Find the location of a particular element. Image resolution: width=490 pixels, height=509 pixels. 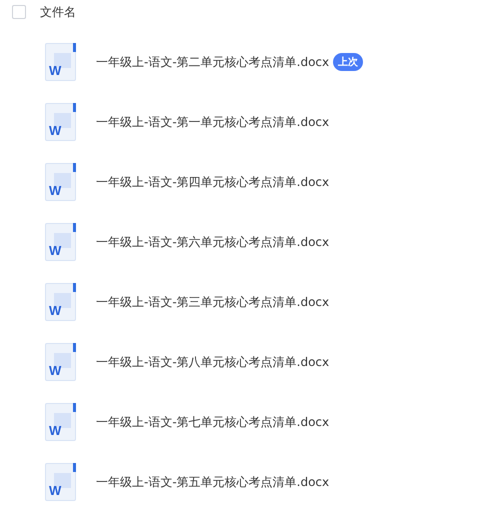

file-name: 一年级上-语文-第一单元核心考点清单.docx is located at coordinates (213, 122).